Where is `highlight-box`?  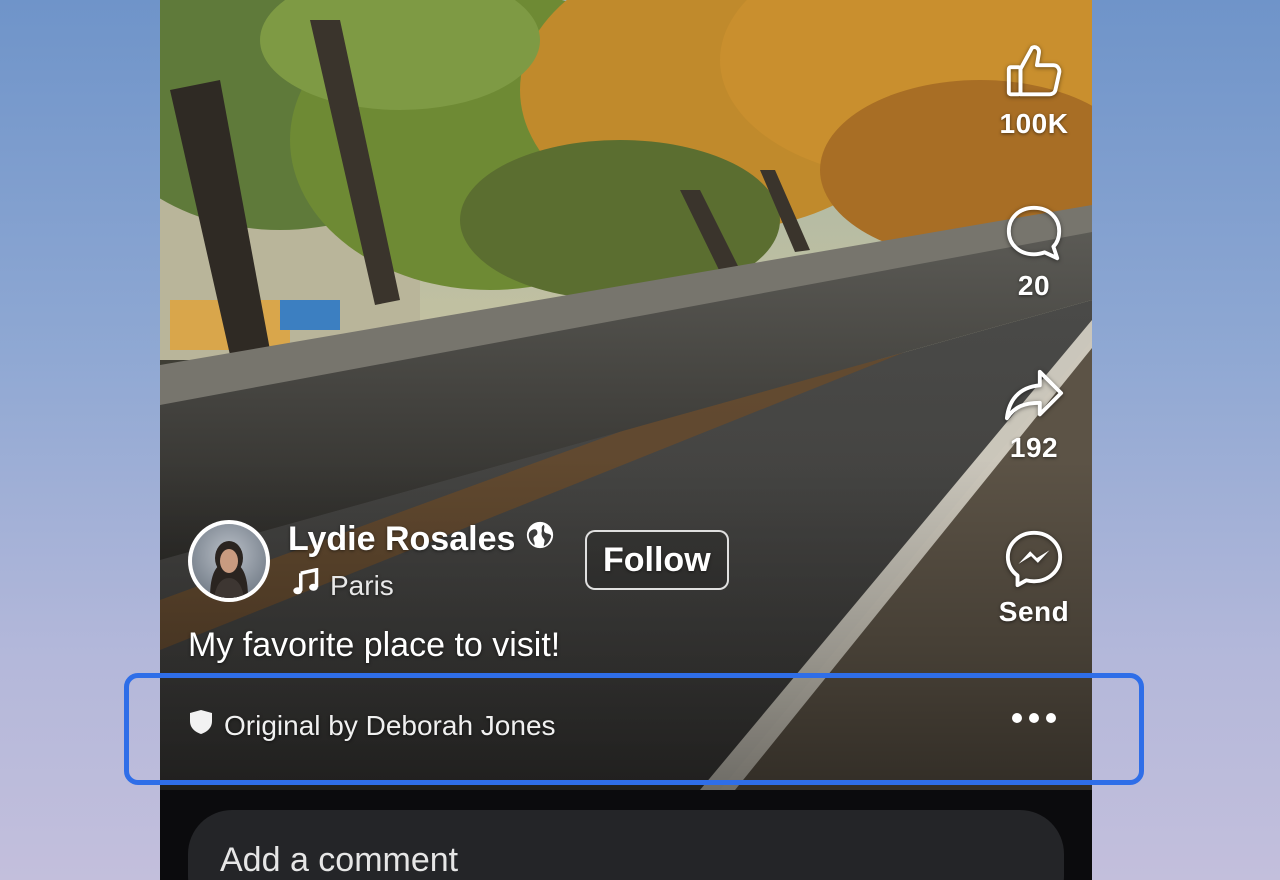 highlight-box is located at coordinates (634, 729).